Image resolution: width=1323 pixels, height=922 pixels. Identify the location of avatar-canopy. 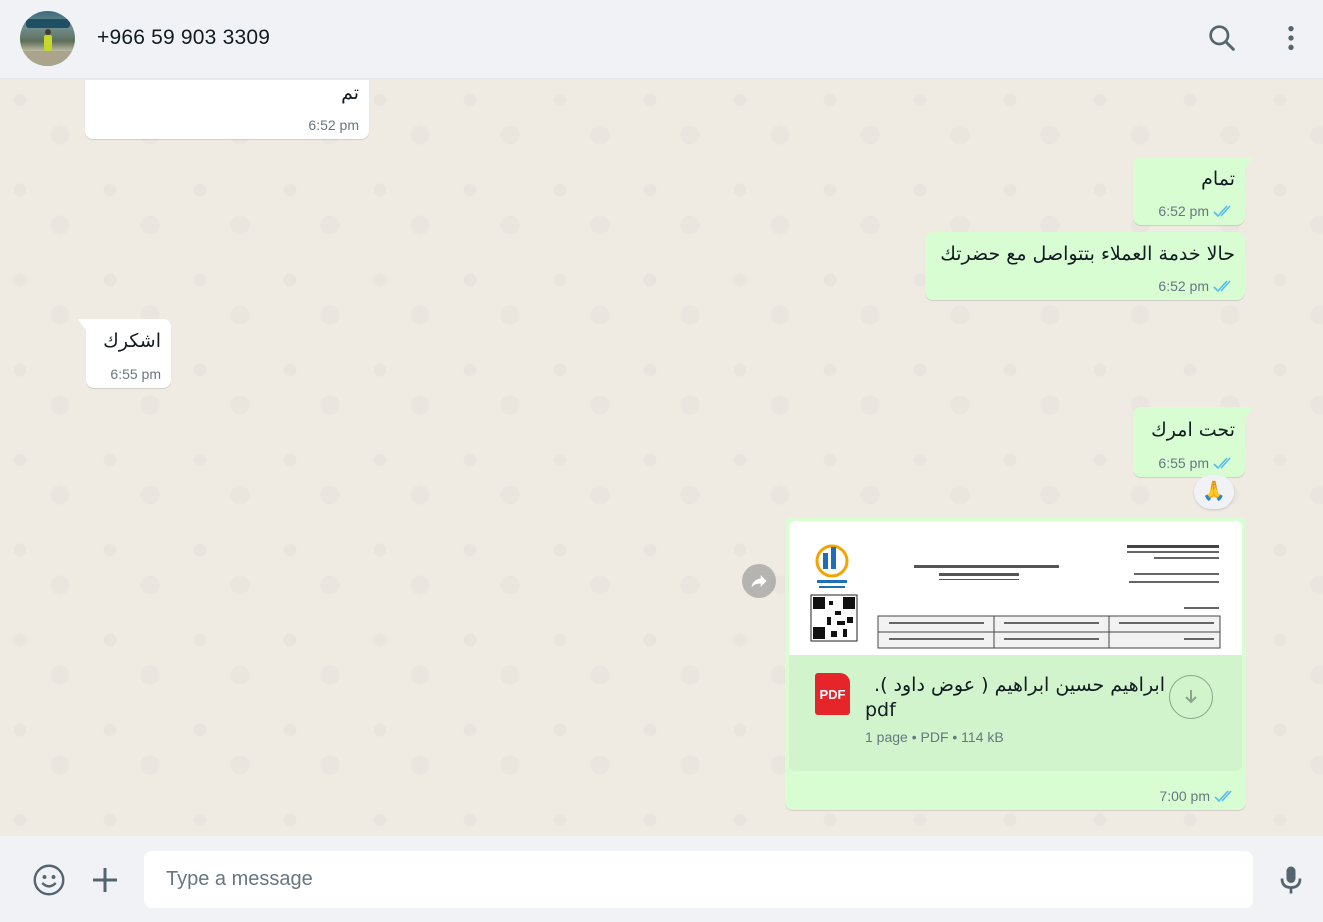
(48, 23).